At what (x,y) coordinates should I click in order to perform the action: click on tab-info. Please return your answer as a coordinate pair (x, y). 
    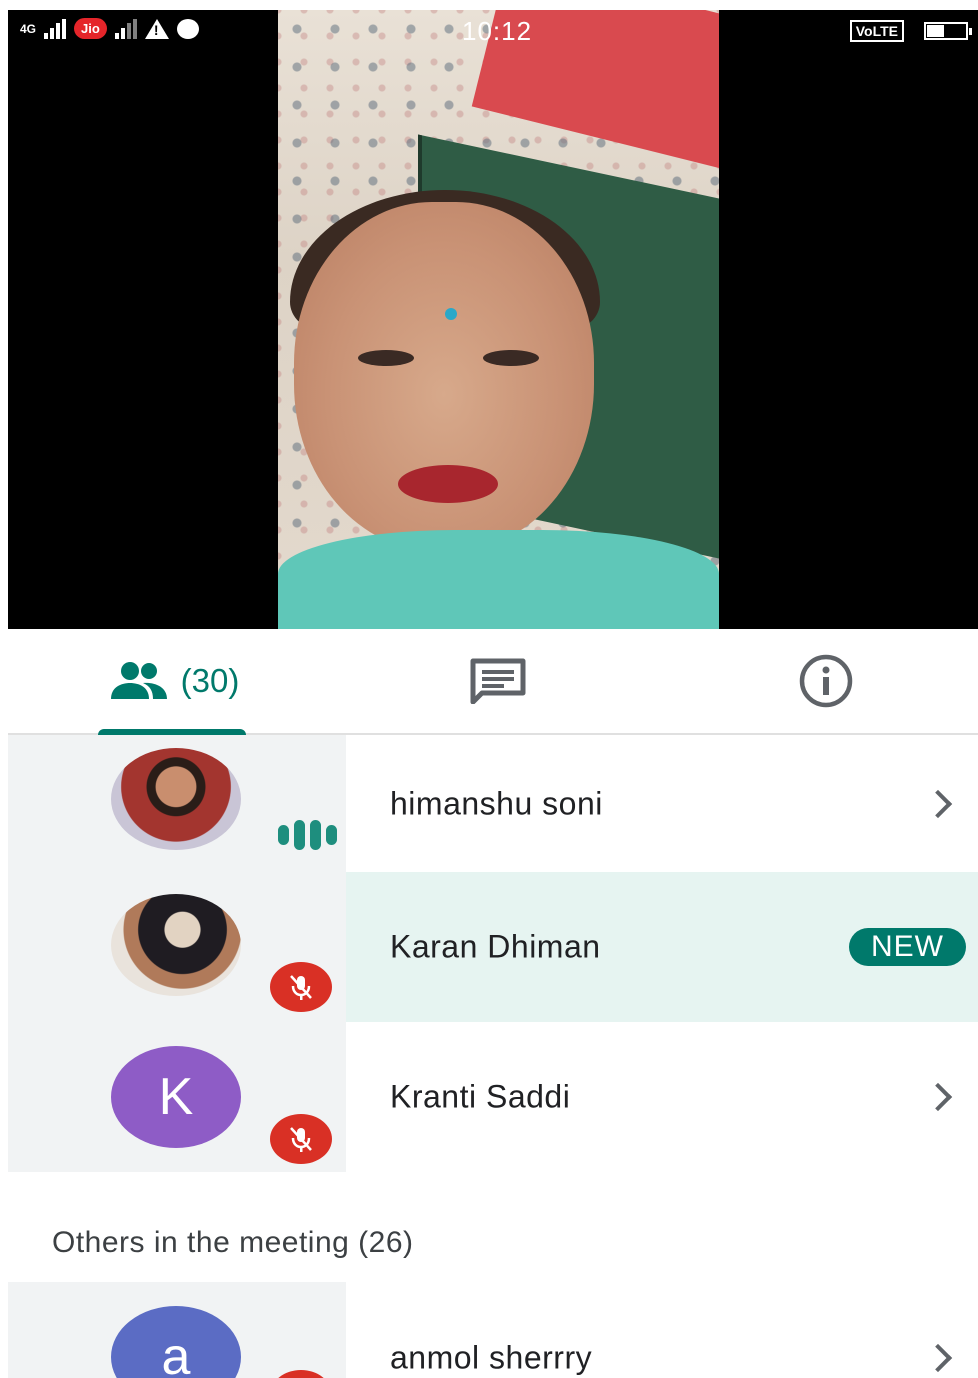
    Looking at the image, I should click on (825, 681).